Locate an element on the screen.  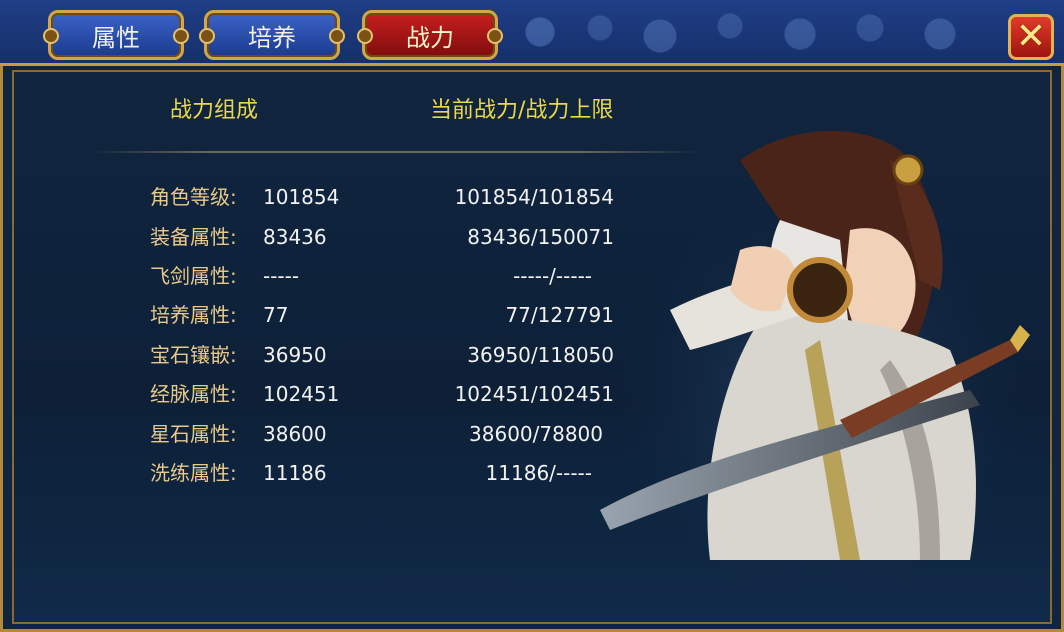
tab-label: 战力 is located at coordinates (430, 37).